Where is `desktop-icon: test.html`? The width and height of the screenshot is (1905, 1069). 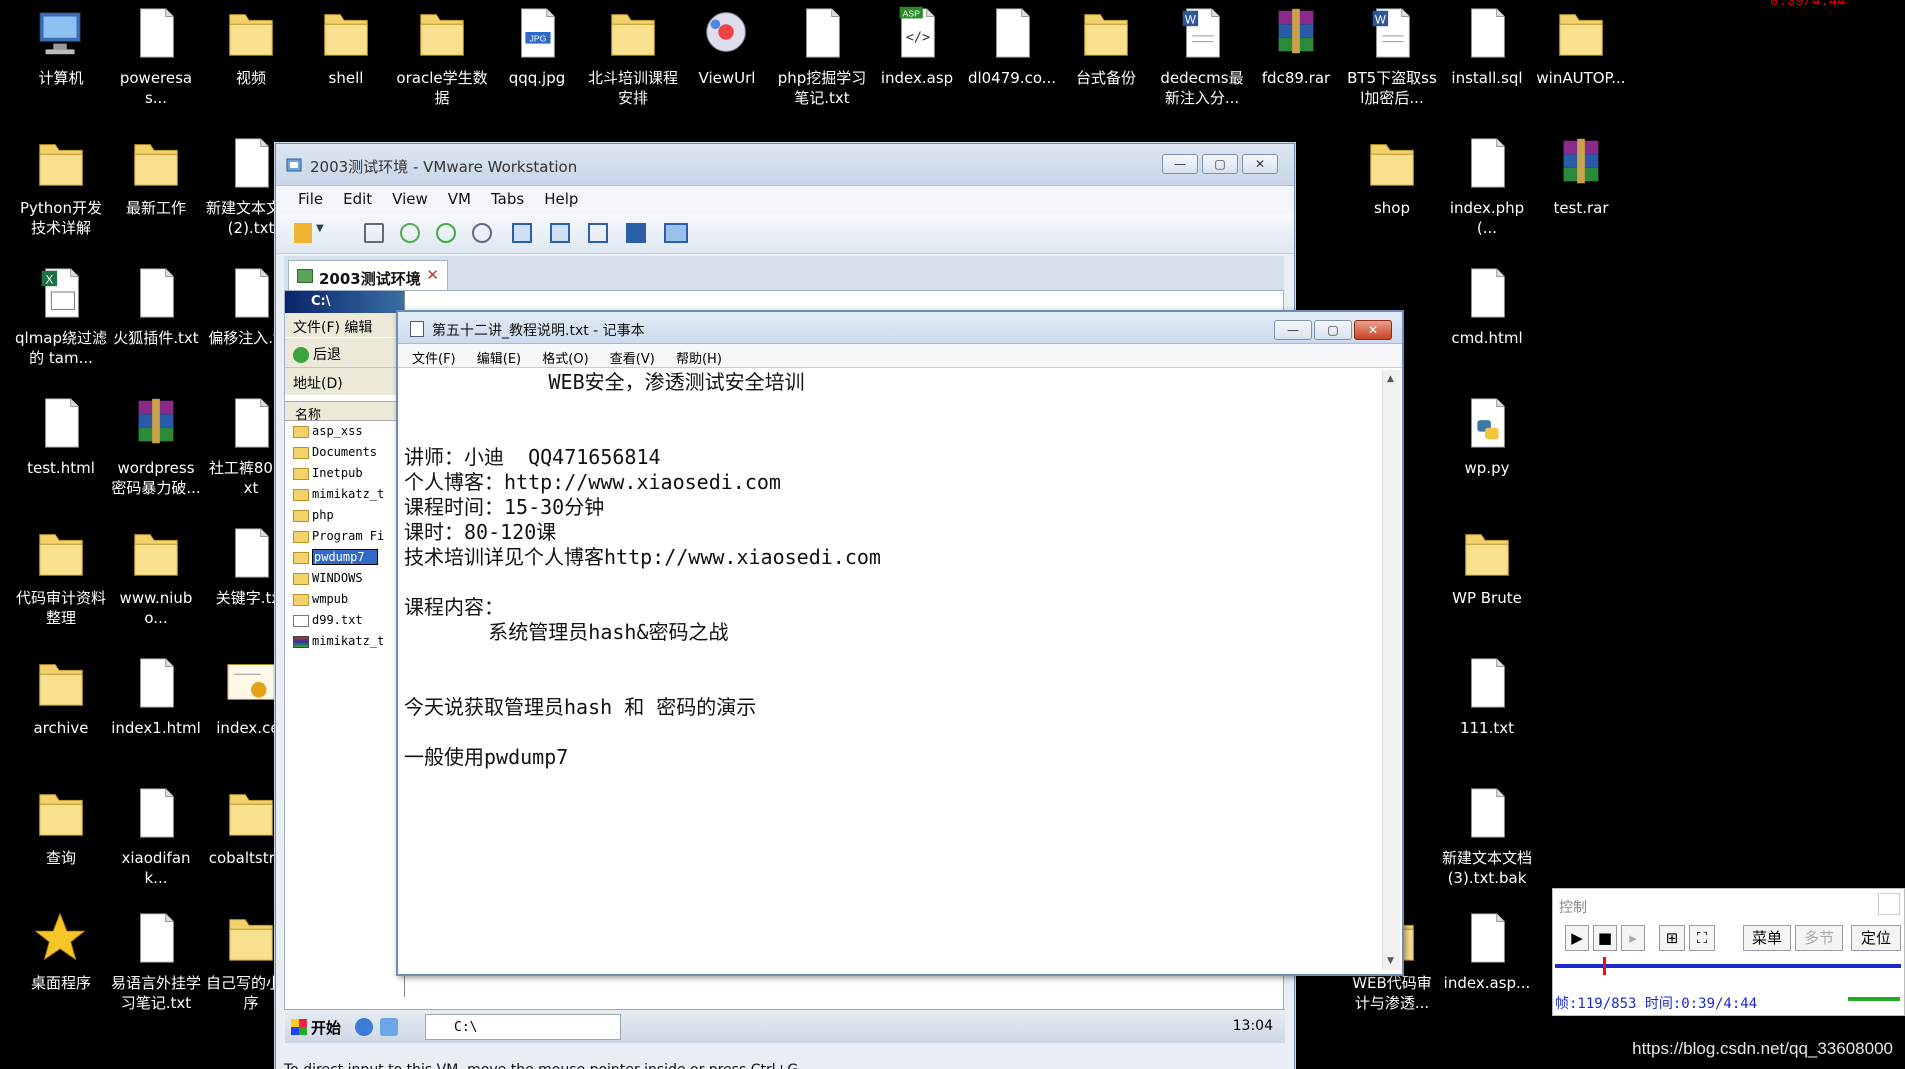
desktop-icon: test.html is located at coordinates (61, 435).